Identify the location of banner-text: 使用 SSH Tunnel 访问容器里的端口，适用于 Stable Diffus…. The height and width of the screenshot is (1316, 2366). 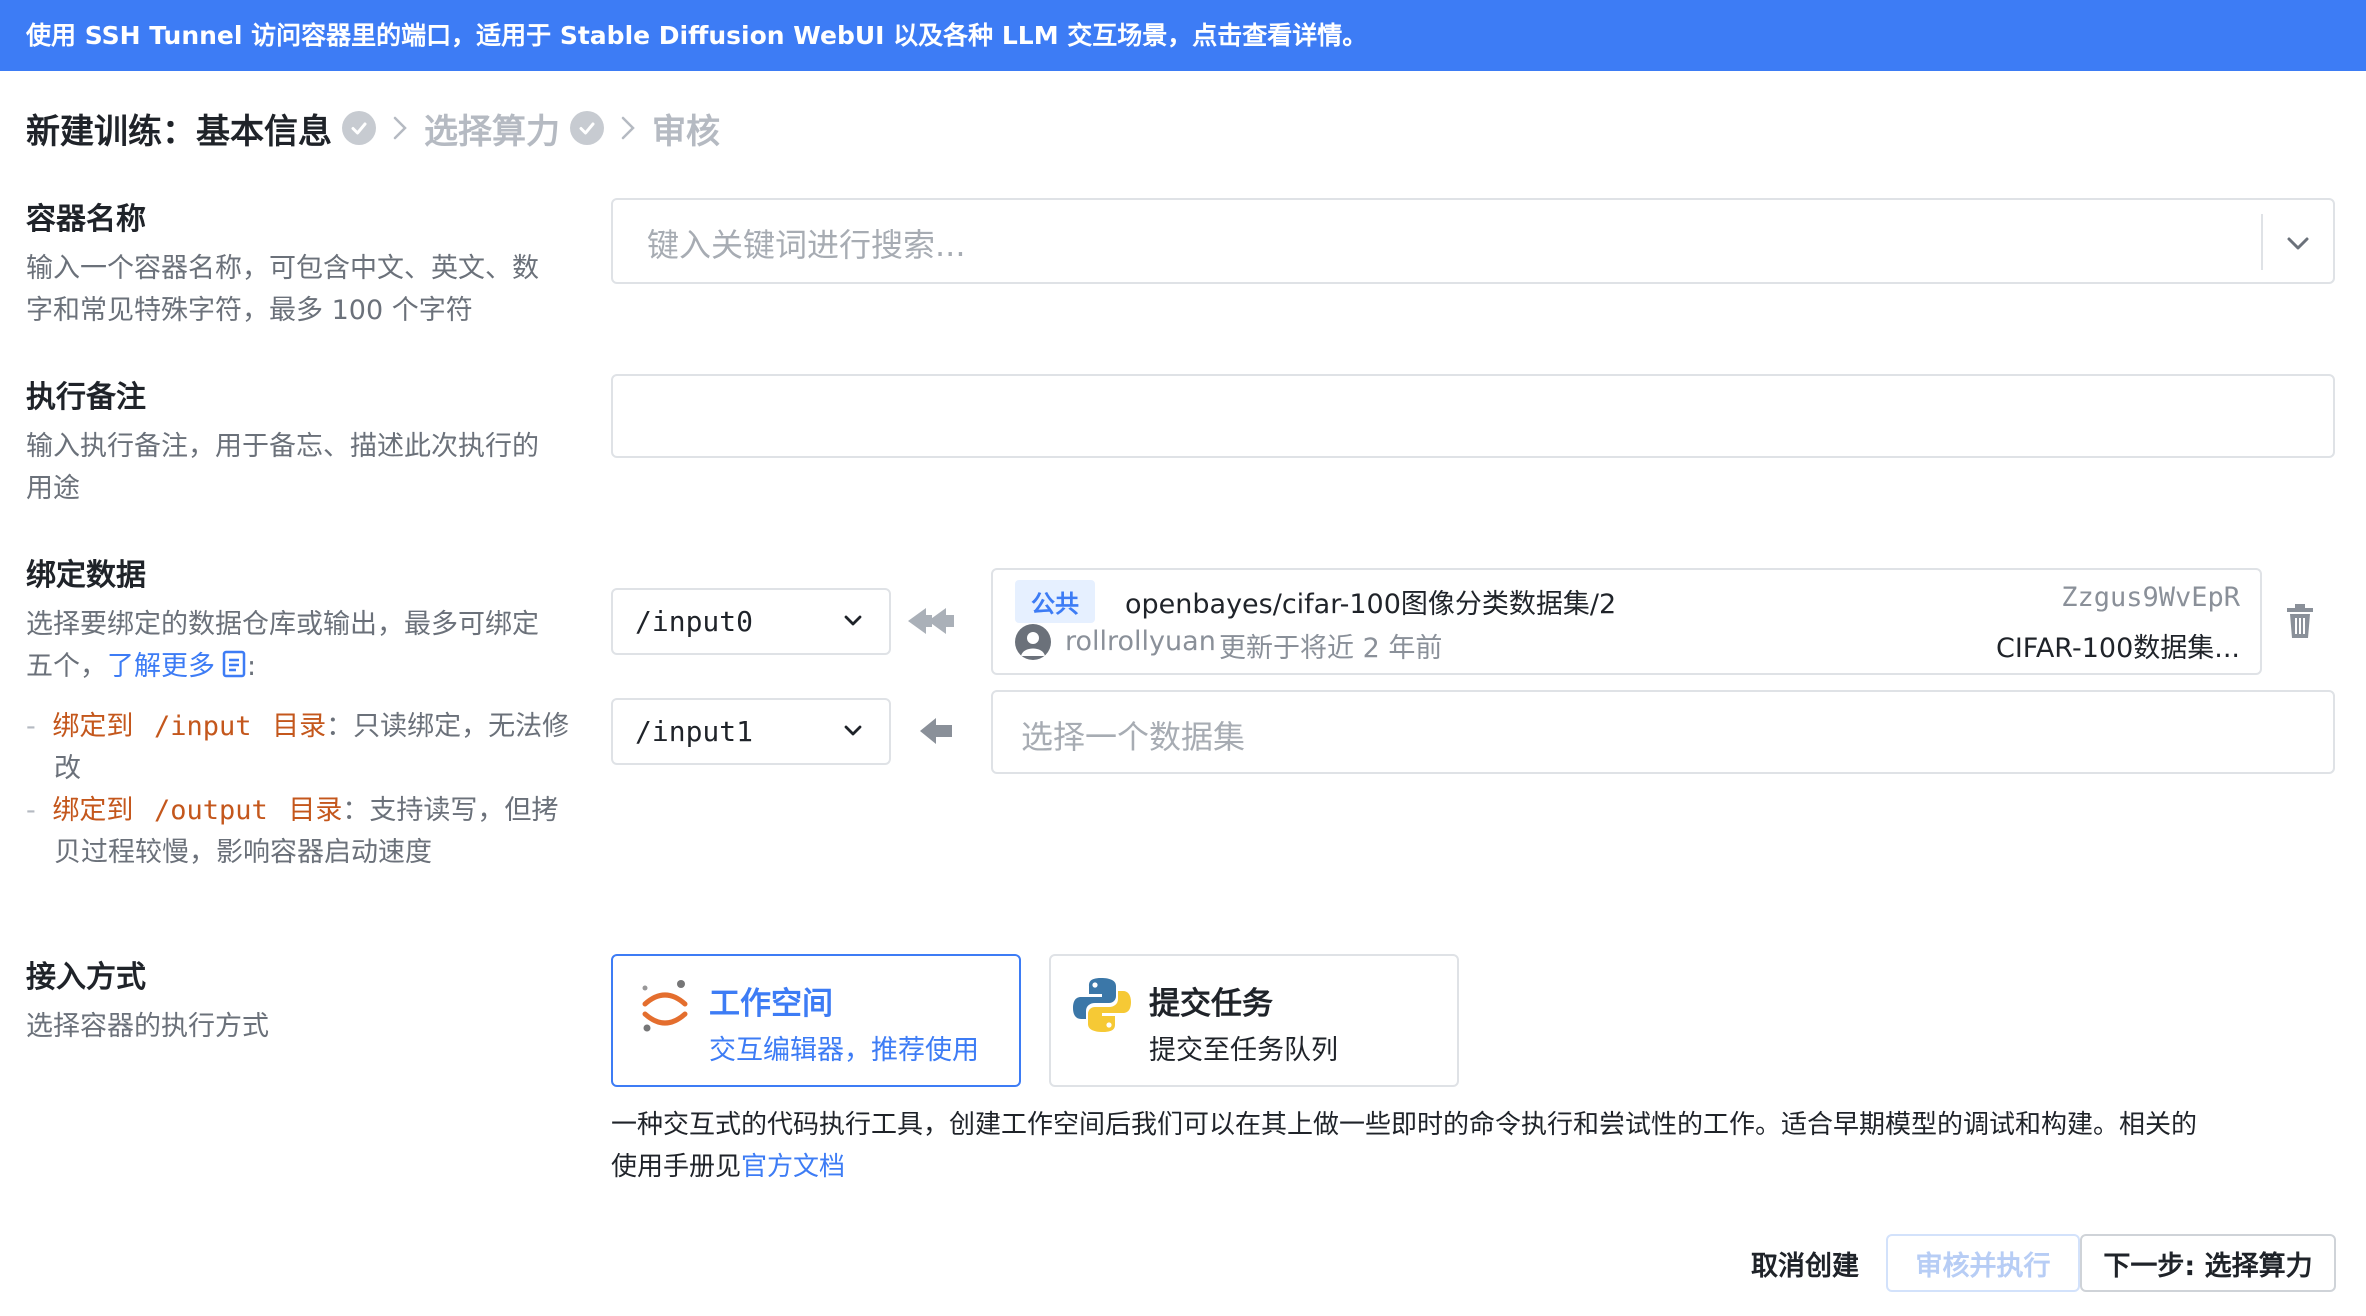
(696, 35).